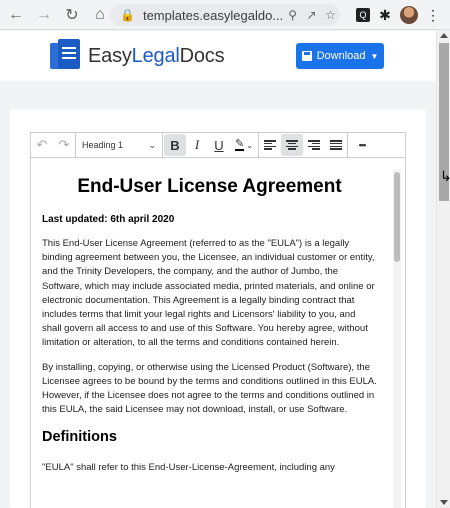 The height and width of the screenshot is (508, 450). What do you see at coordinates (64, 145) in the screenshot?
I see `redo-icon: ↷` at bounding box center [64, 145].